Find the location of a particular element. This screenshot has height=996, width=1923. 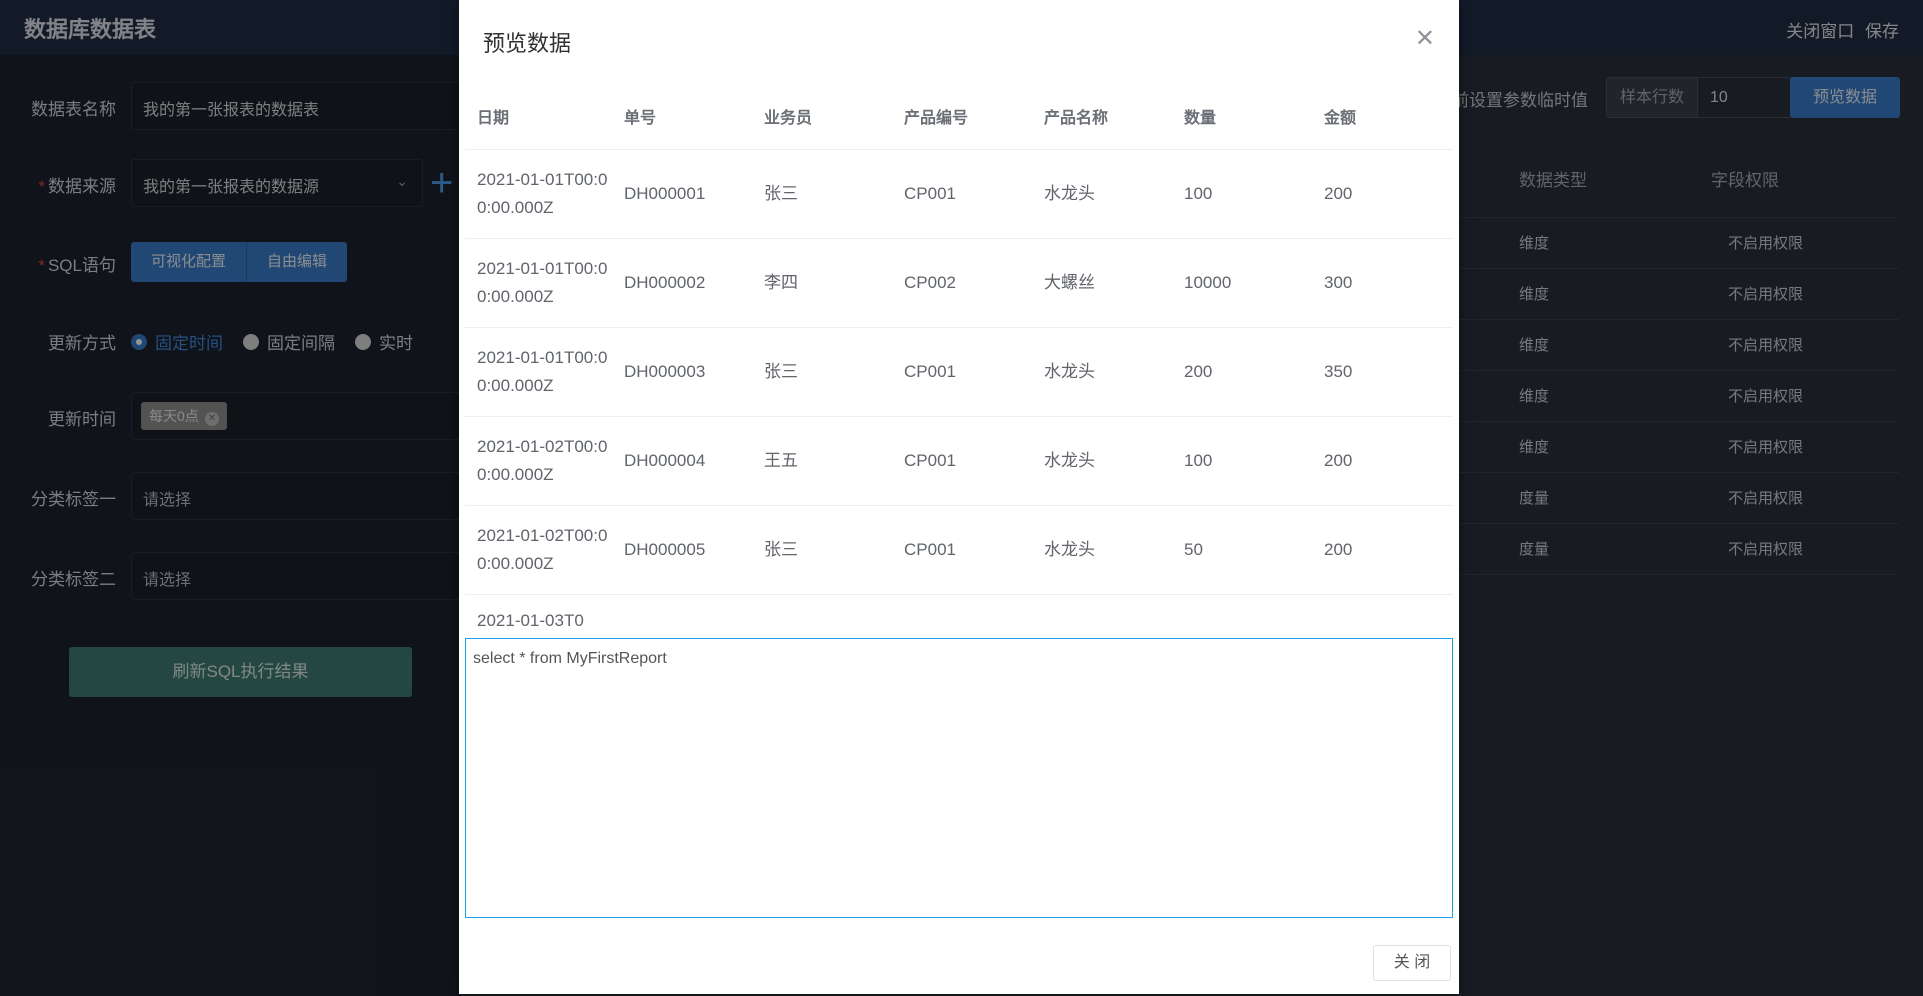

cell-date: 2021-01-03T0 is located at coordinates (530, 620).